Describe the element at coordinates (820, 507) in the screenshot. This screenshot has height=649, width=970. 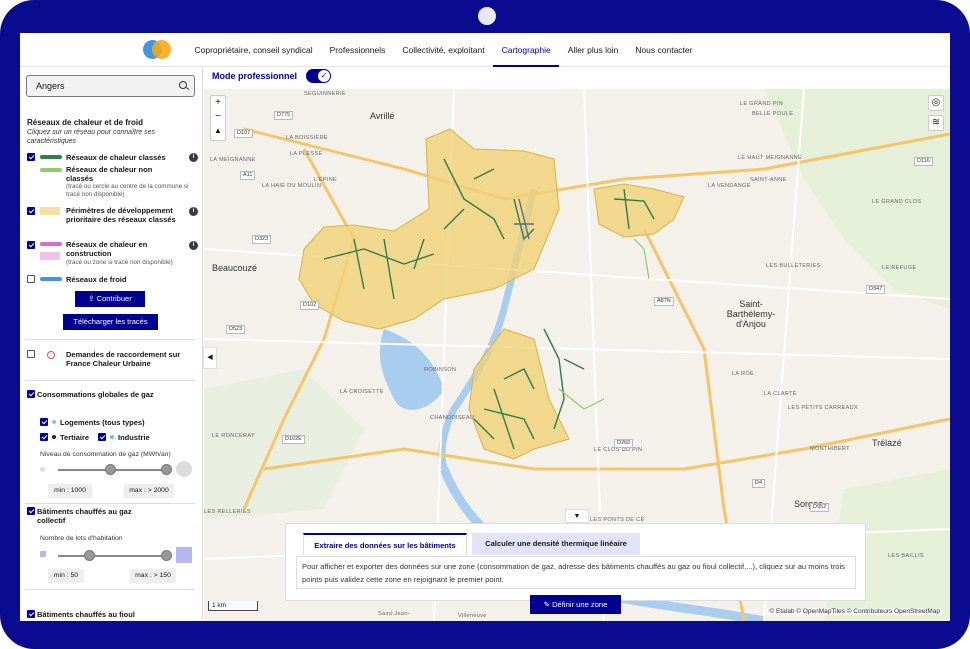
I see `road-number-label: D952` at that location.